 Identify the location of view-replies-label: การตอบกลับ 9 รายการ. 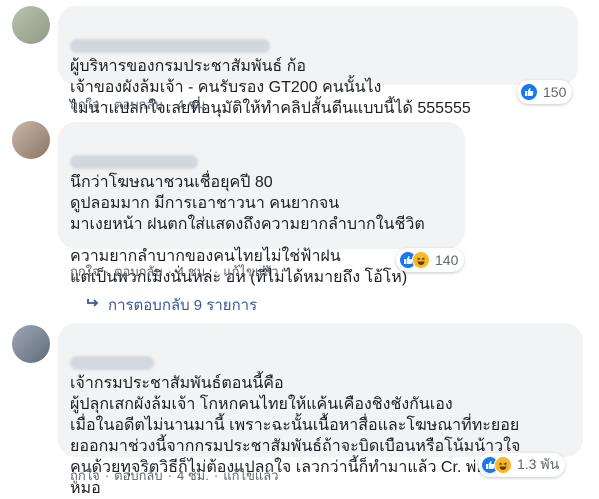
(182, 305).